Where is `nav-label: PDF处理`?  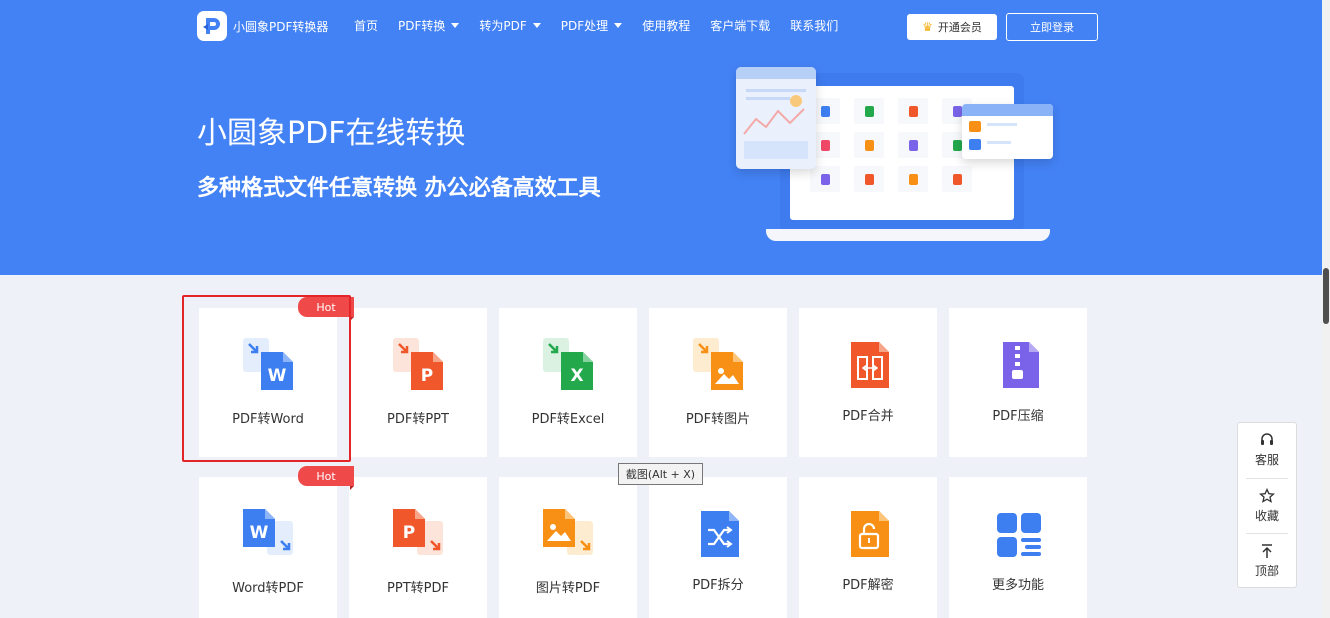 nav-label: PDF处理 is located at coordinates (584, 26).